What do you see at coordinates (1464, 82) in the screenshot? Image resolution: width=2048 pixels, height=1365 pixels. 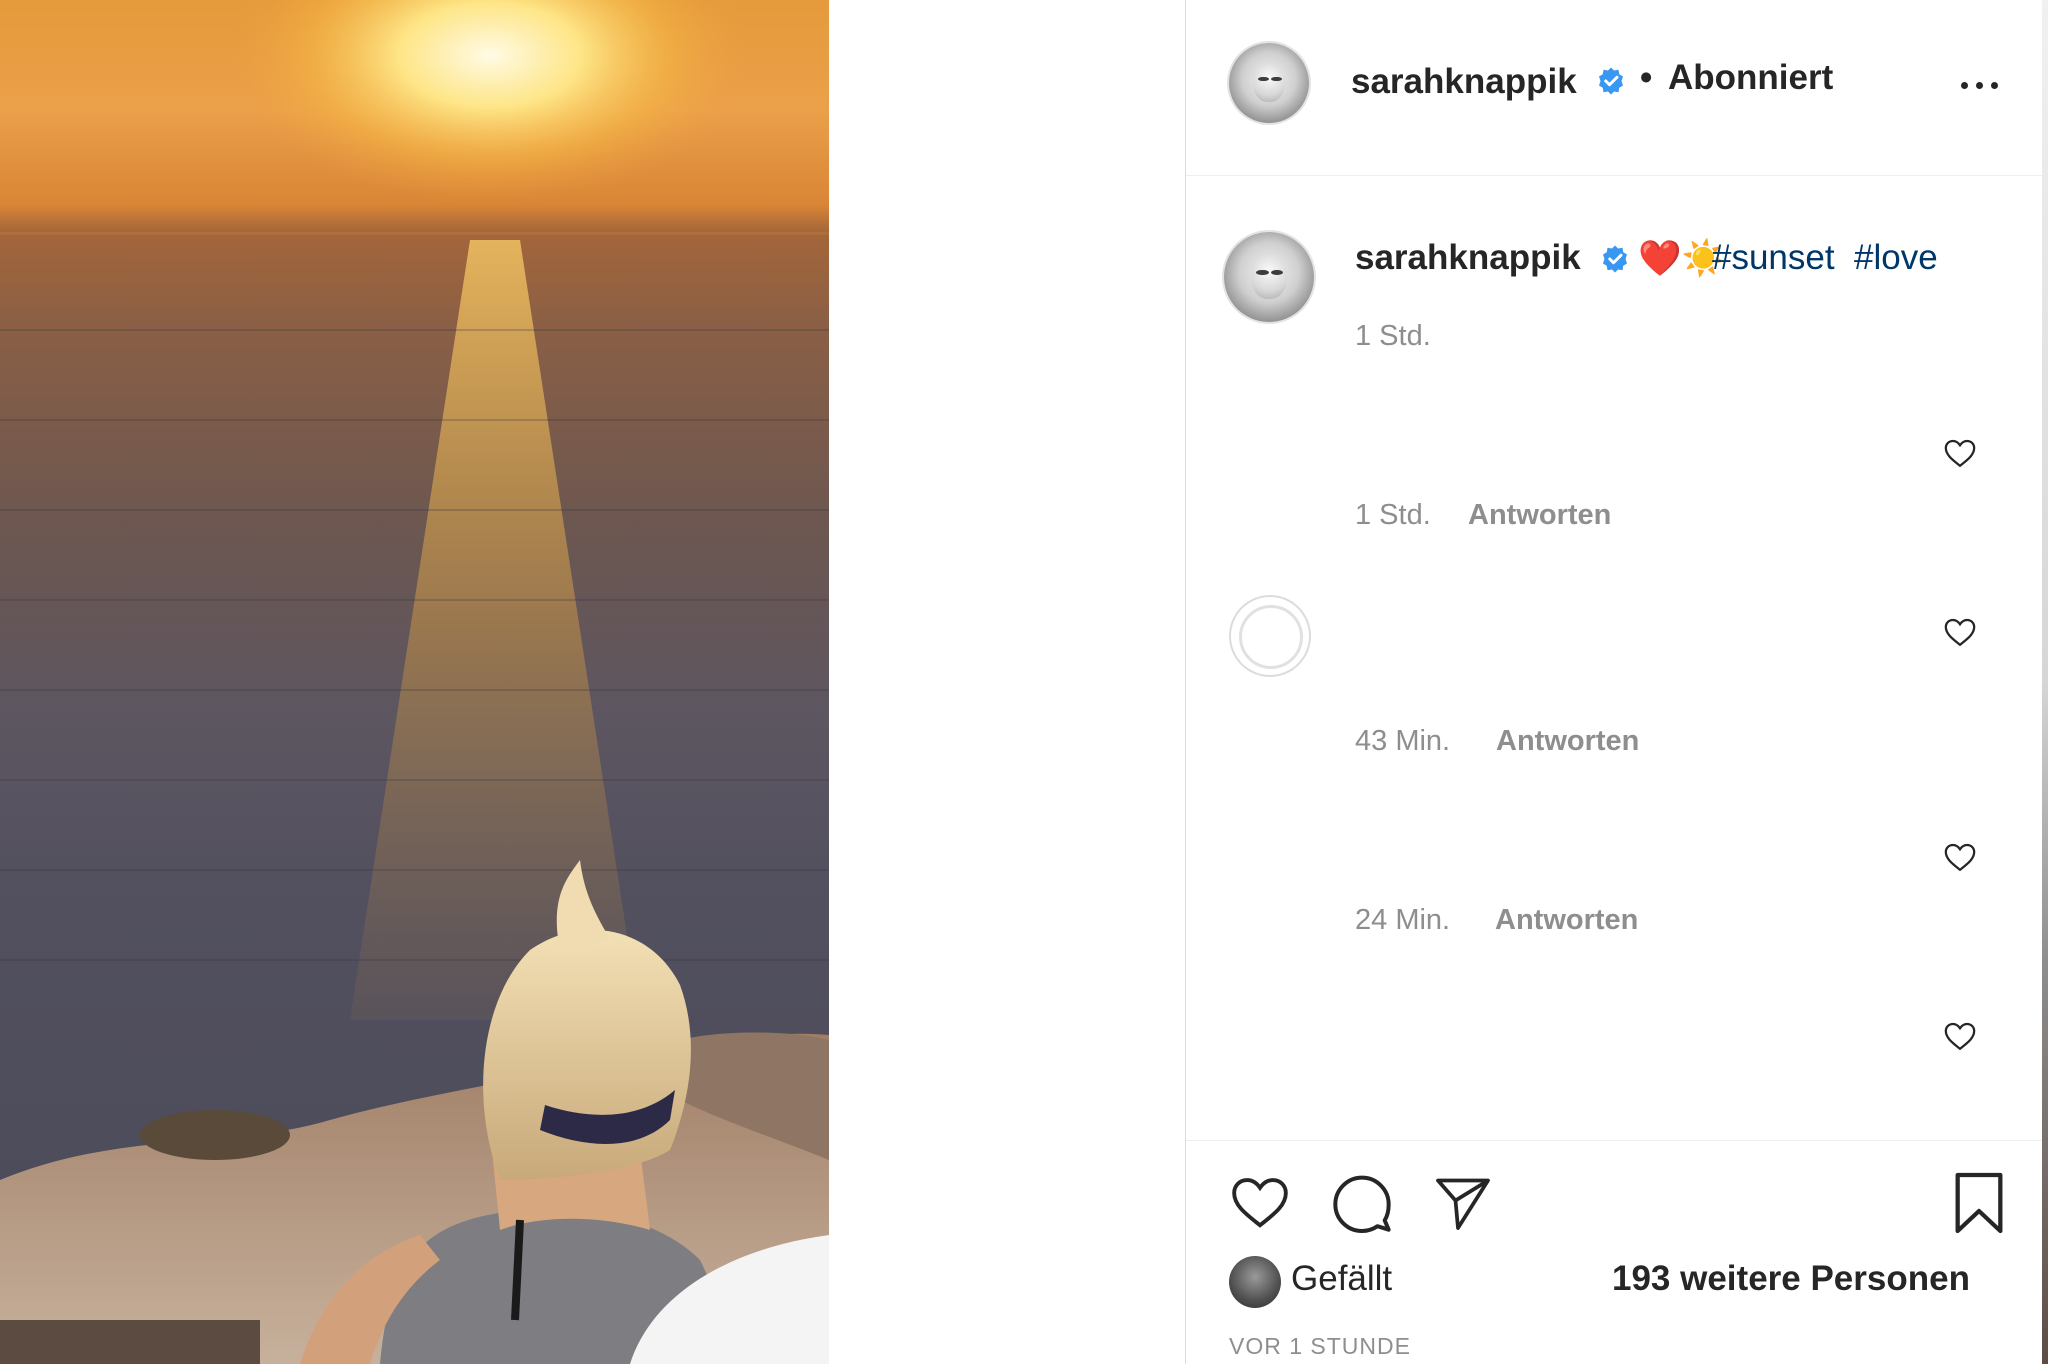 I see `header-username: sarahknappik` at bounding box center [1464, 82].